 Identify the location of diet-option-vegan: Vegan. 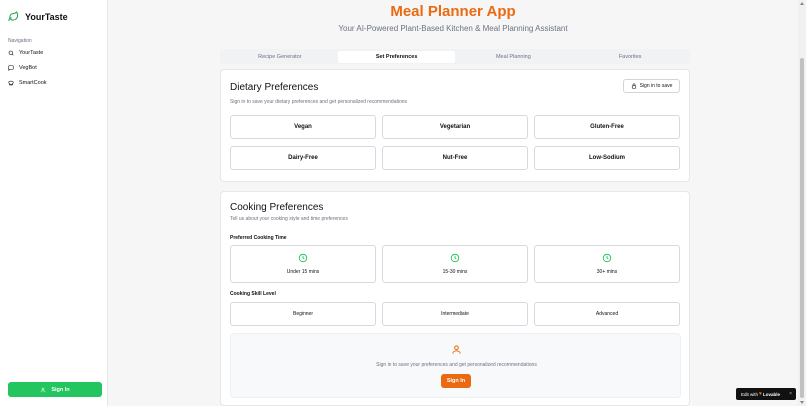
(303, 127).